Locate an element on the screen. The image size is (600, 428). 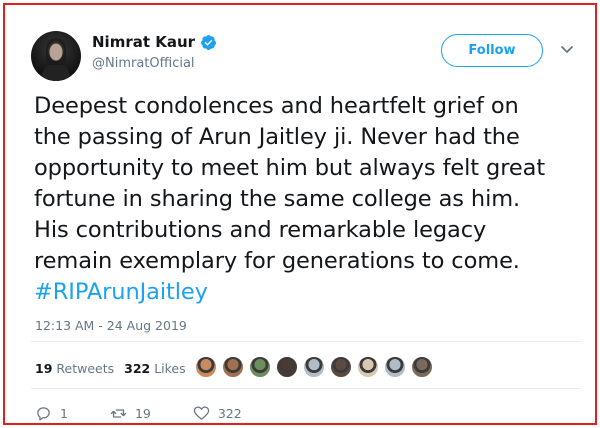
heart-icon is located at coordinates (201, 413).